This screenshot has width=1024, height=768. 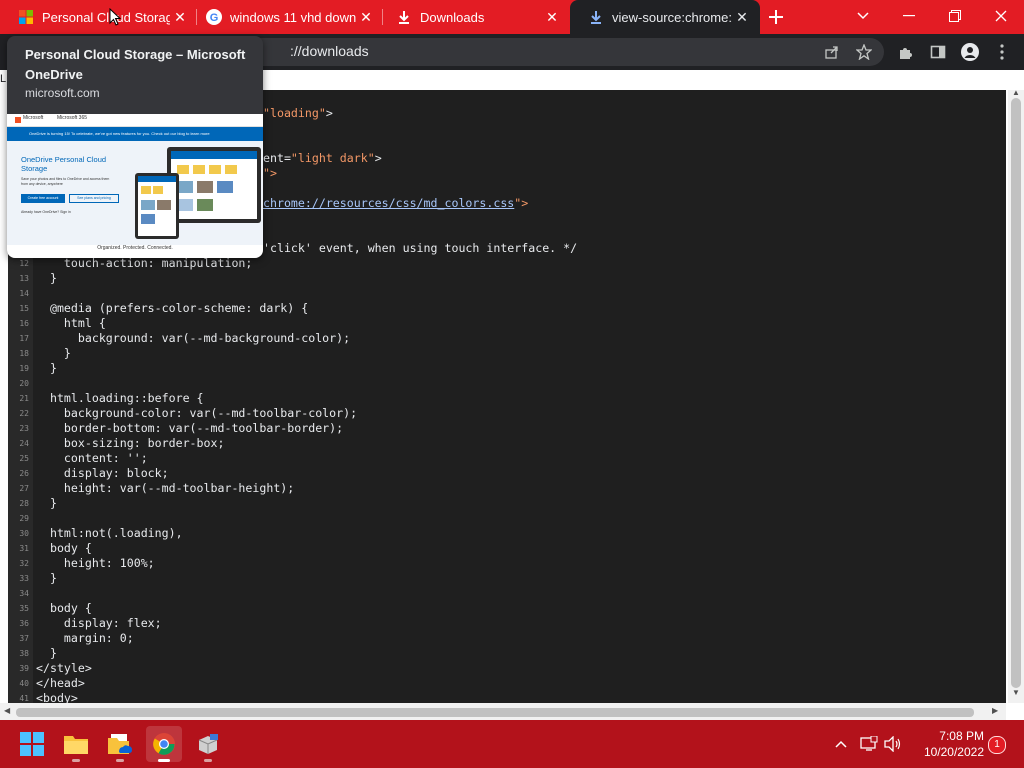 What do you see at coordinates (24, 518) in the screenshot?
I see `line-number: 29` at bounding box center [24, 518].